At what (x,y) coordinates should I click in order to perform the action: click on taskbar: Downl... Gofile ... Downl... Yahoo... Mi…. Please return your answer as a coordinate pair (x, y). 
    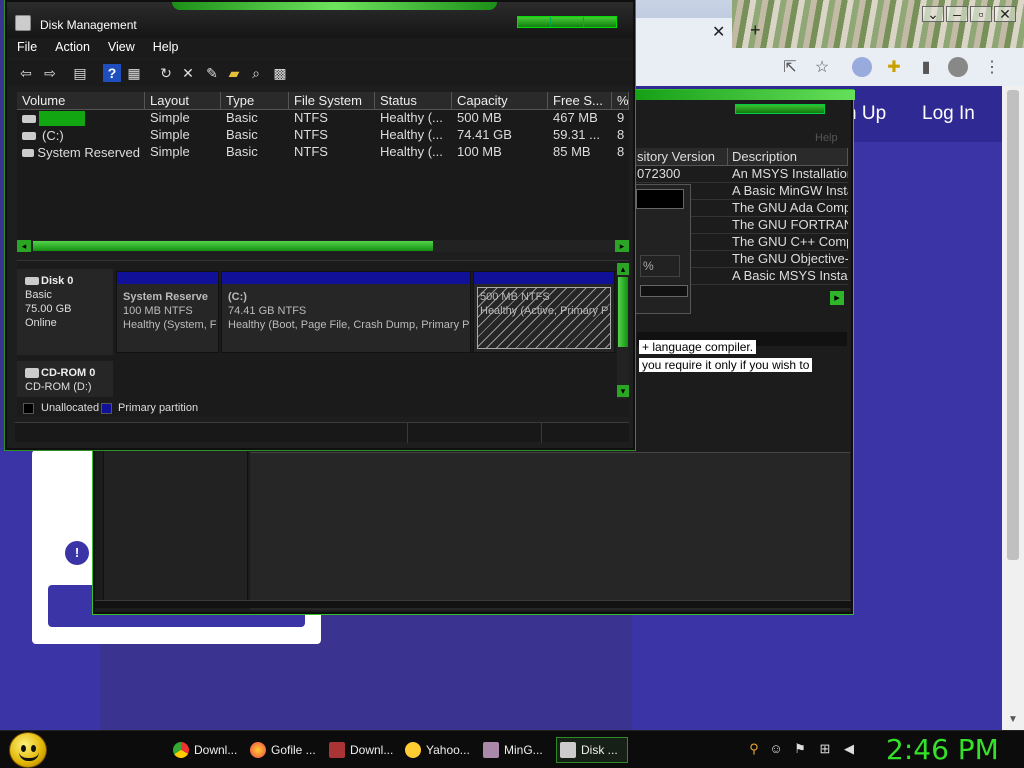
    Looking at the image, I should click on (512, 749).